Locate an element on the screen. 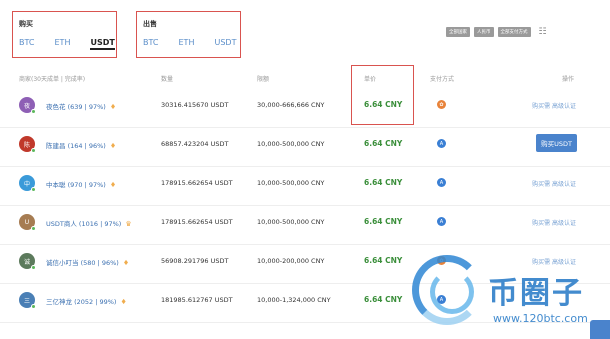 This screenshot has height=339, width=610. list-filter-icon: ☷ is located at coordinates (543, 32).